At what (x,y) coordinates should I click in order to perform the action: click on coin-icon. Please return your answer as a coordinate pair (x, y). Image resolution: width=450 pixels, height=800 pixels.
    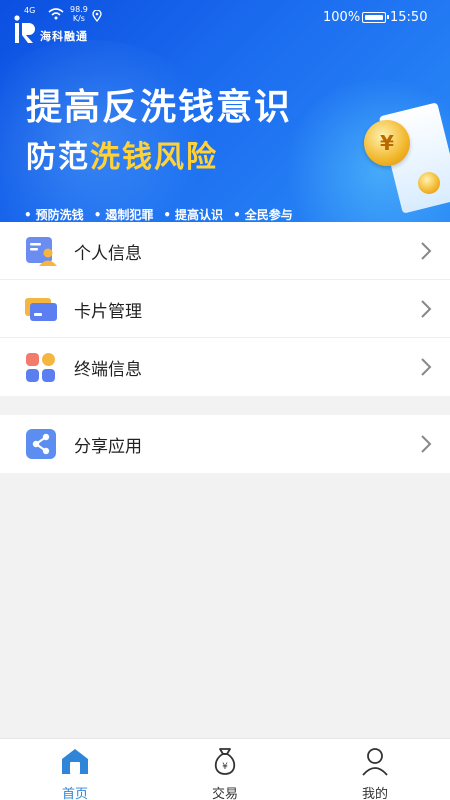
    Looking at the image, I should click on (429, 183).